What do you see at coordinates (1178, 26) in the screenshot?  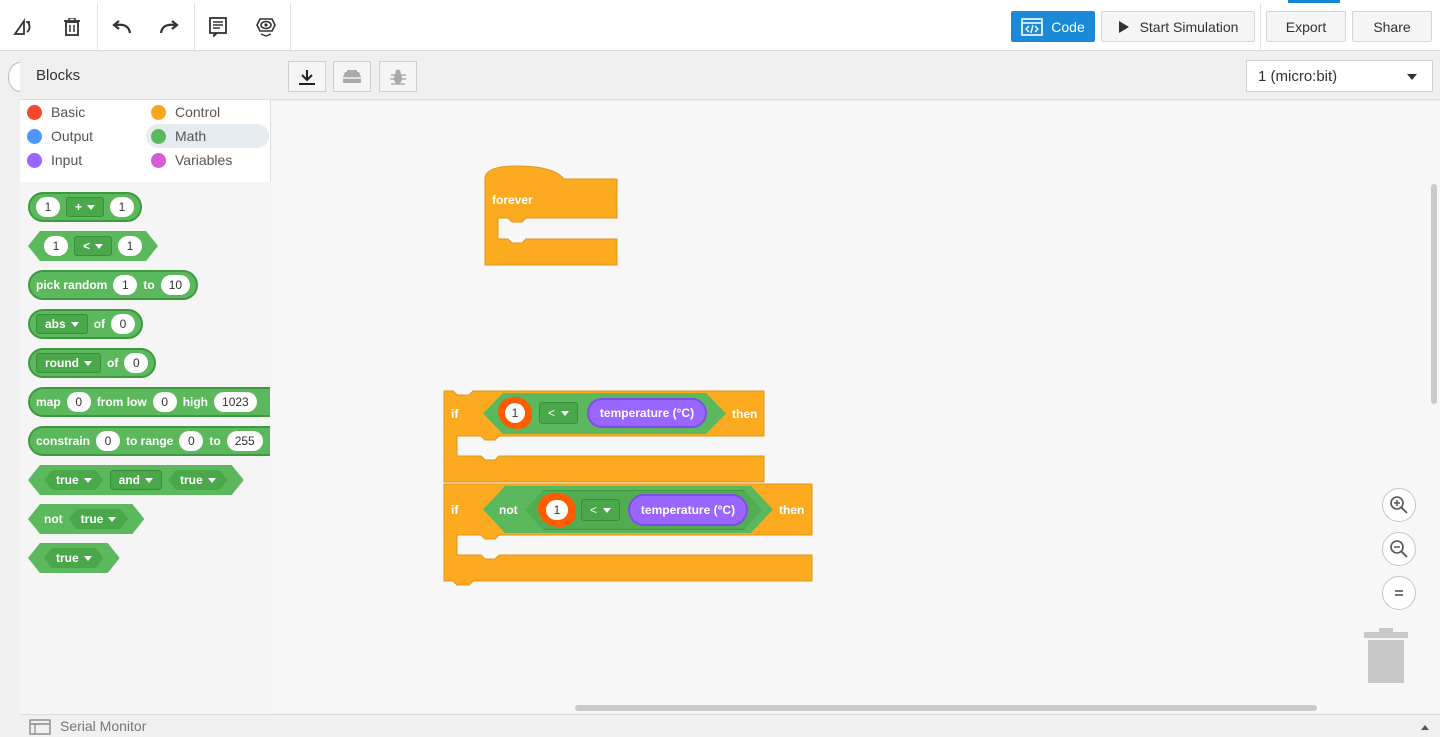 I see `start-simulation-button: Start Simulation` at bounding box center [1178, 26].